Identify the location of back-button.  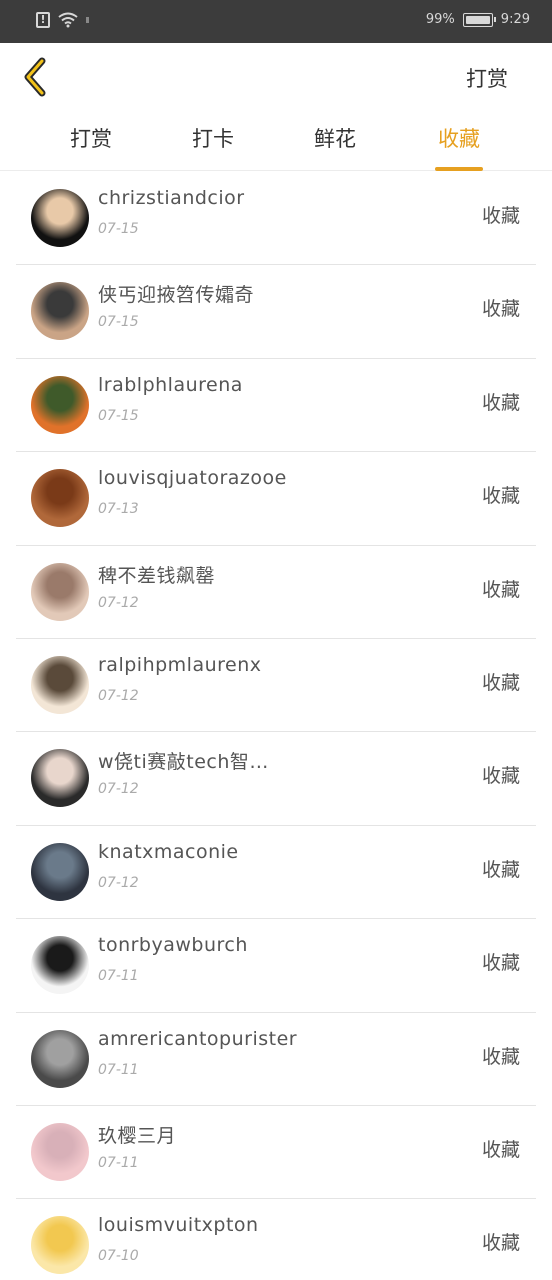
(38, 77).